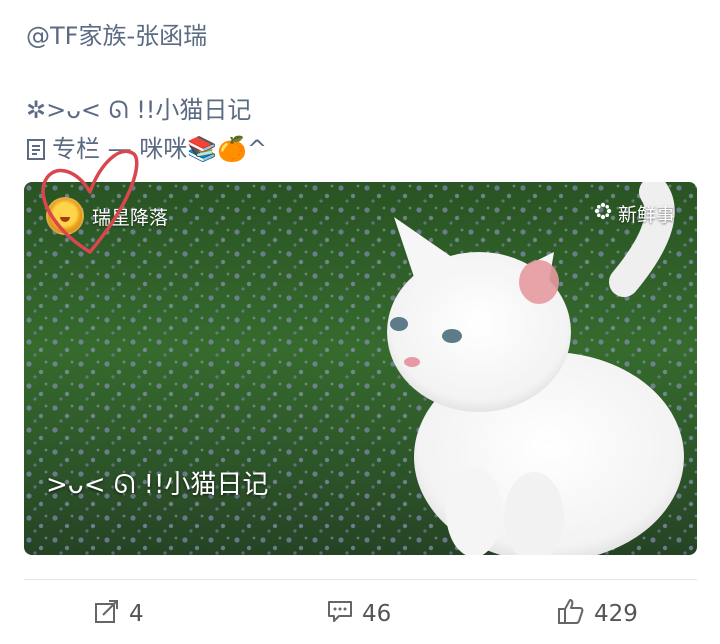  What do you see at coordinates (157, 485) in the screenshot?
I see `card-caption: >ᴗ< ᘏ !!小猫日记` at bounding box center [157, 485].